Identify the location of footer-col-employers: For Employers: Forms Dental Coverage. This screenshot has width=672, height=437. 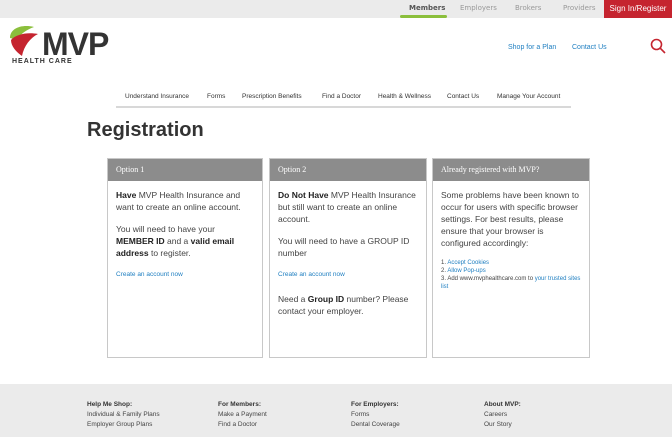
(375, 415).